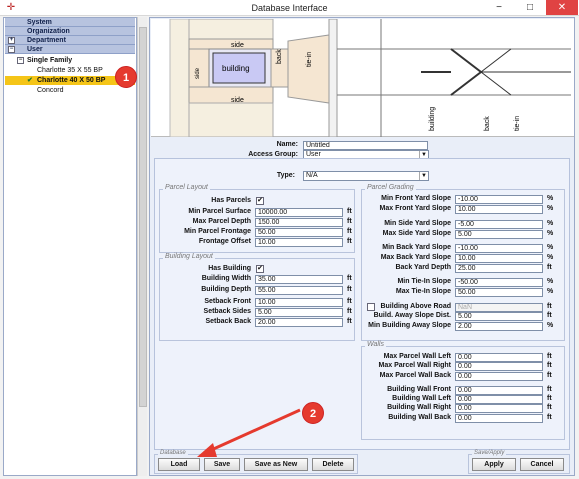  Describe the element at coordinates (530, 7) in the screenshot. I see `maximize-button: □` at that location.